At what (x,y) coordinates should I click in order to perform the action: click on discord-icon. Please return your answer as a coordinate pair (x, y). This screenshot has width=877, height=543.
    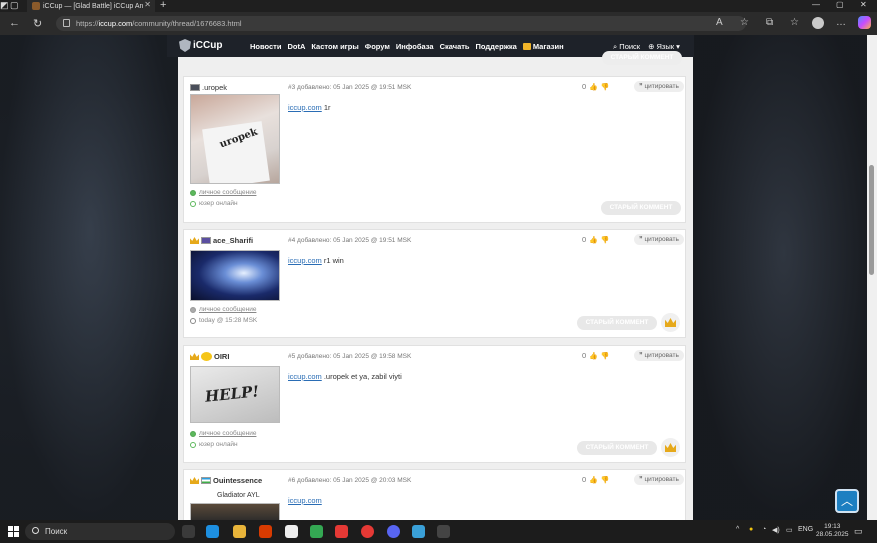
    Looking at the image, I should click on (393, 531).